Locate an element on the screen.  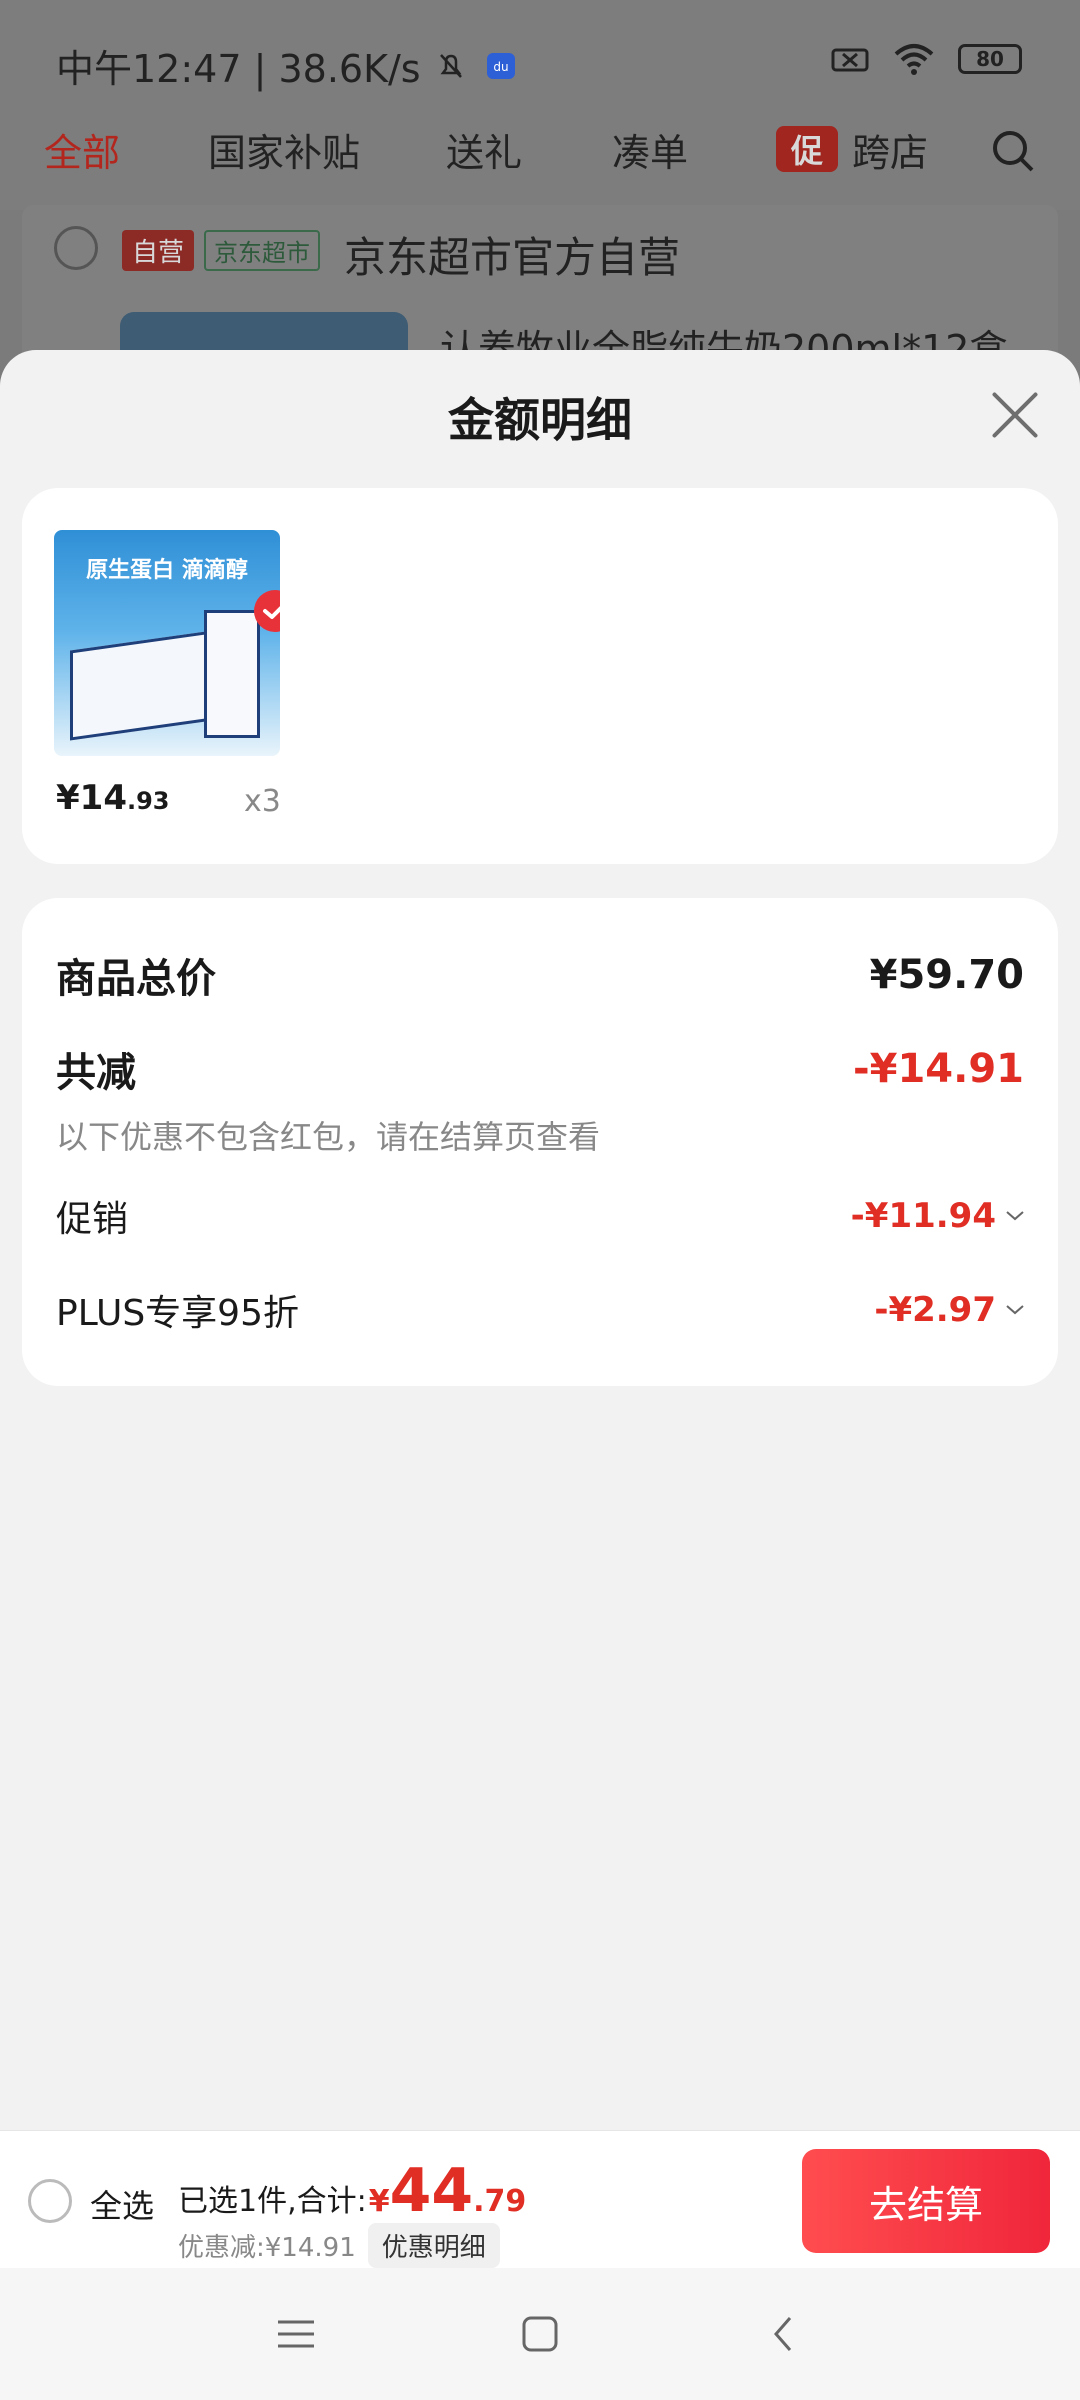
product-thumbnail: 原生蛋白 滴滴醇 is located at coordinates (167, 643).